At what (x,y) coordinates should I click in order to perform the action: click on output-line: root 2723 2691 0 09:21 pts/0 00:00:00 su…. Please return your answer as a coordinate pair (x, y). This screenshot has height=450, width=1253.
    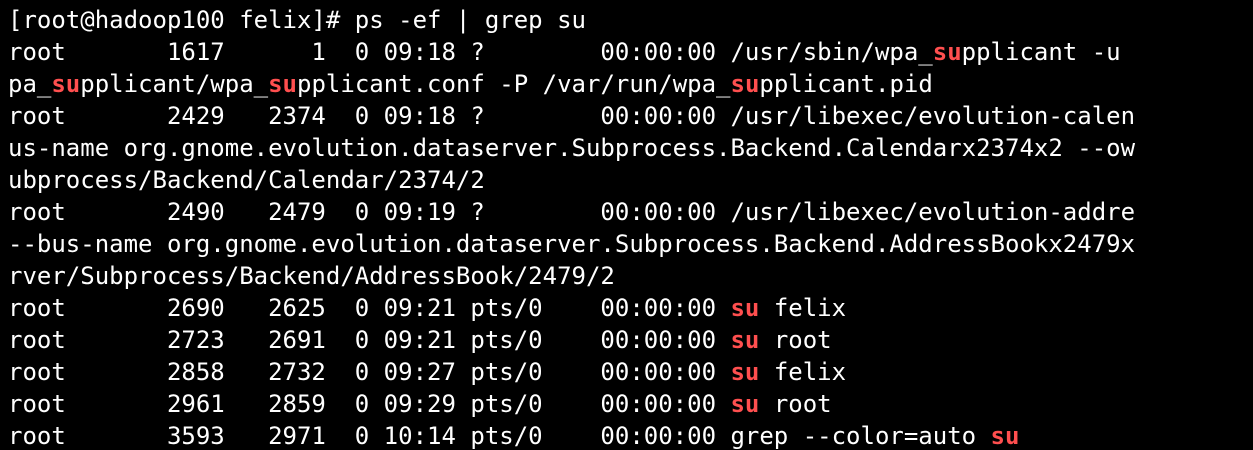
    Looking at the image, I should click on (630, 340).